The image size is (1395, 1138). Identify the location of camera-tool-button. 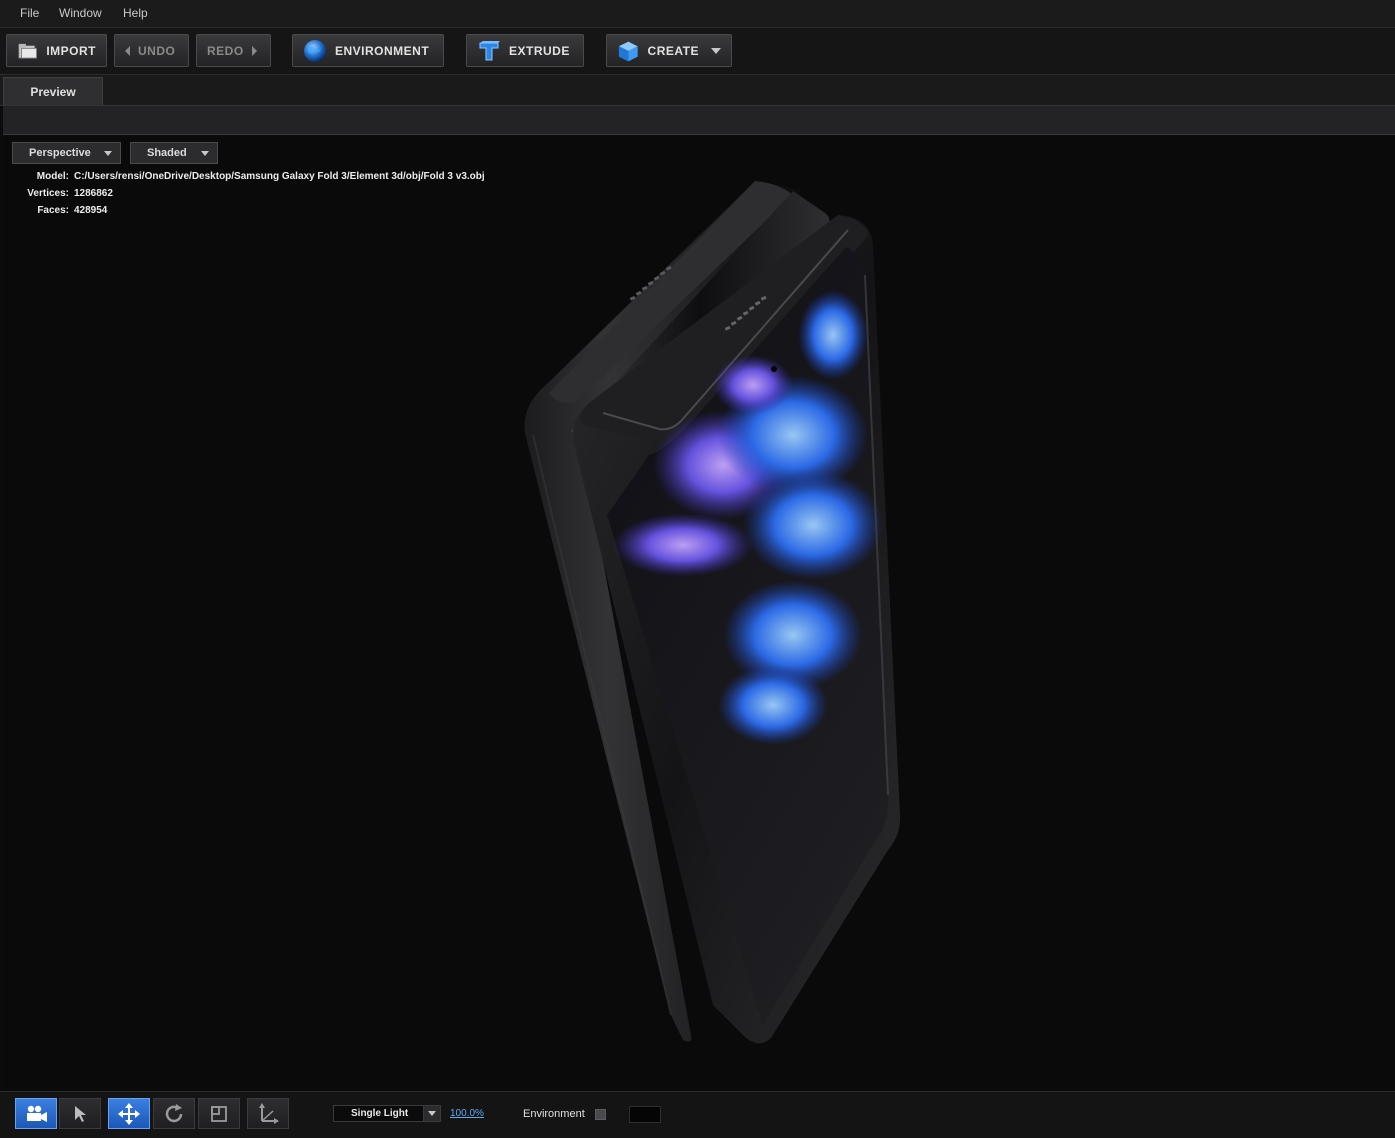
(36, 1113).